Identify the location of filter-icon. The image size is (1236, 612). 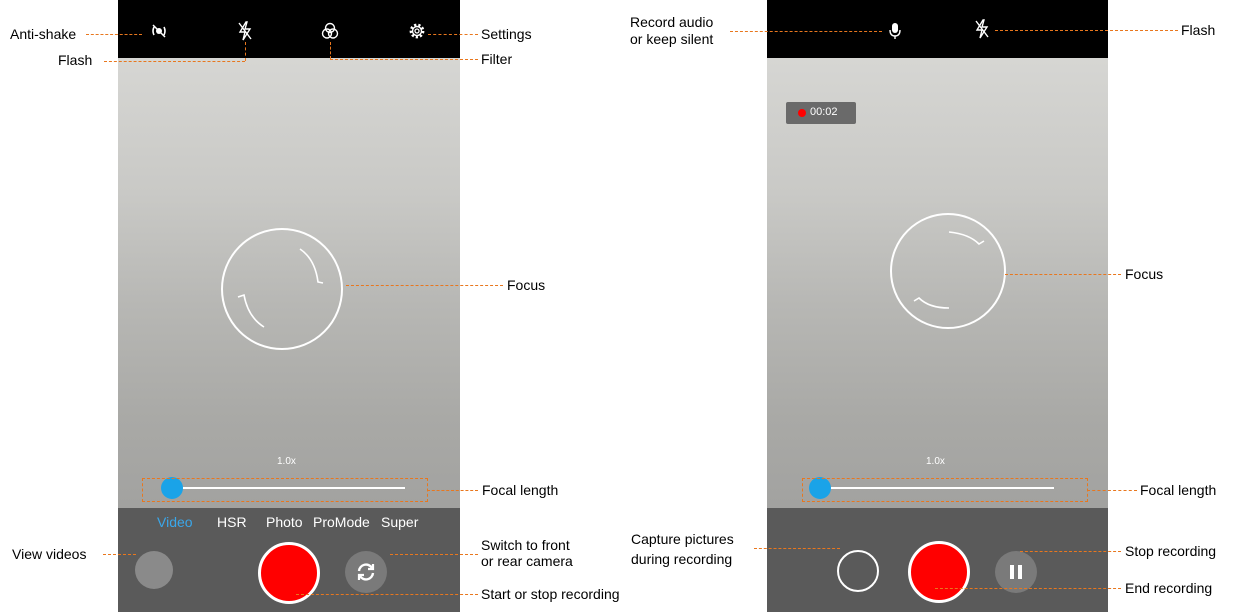
(330, 31).